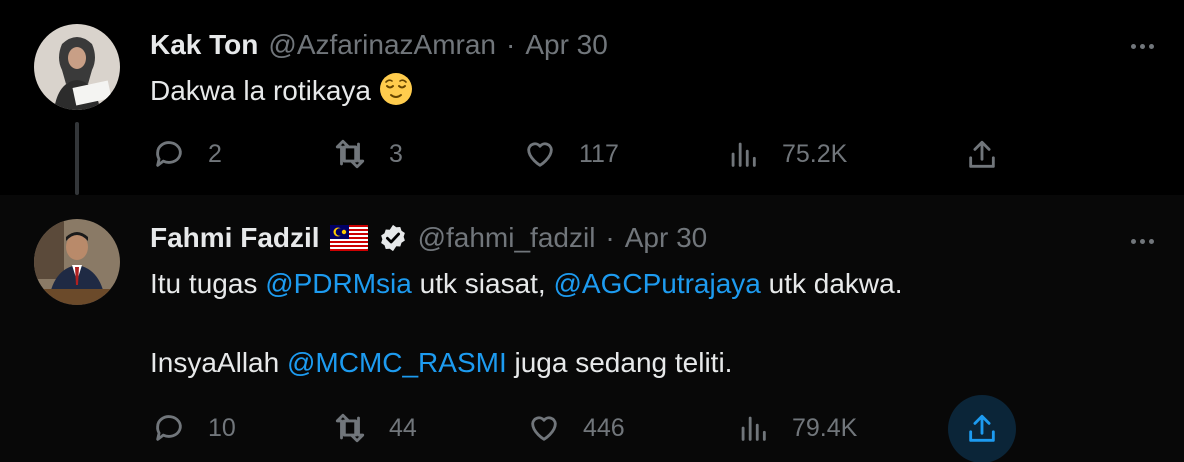  I want to click on retweet-count: 44, so click(403, 427).